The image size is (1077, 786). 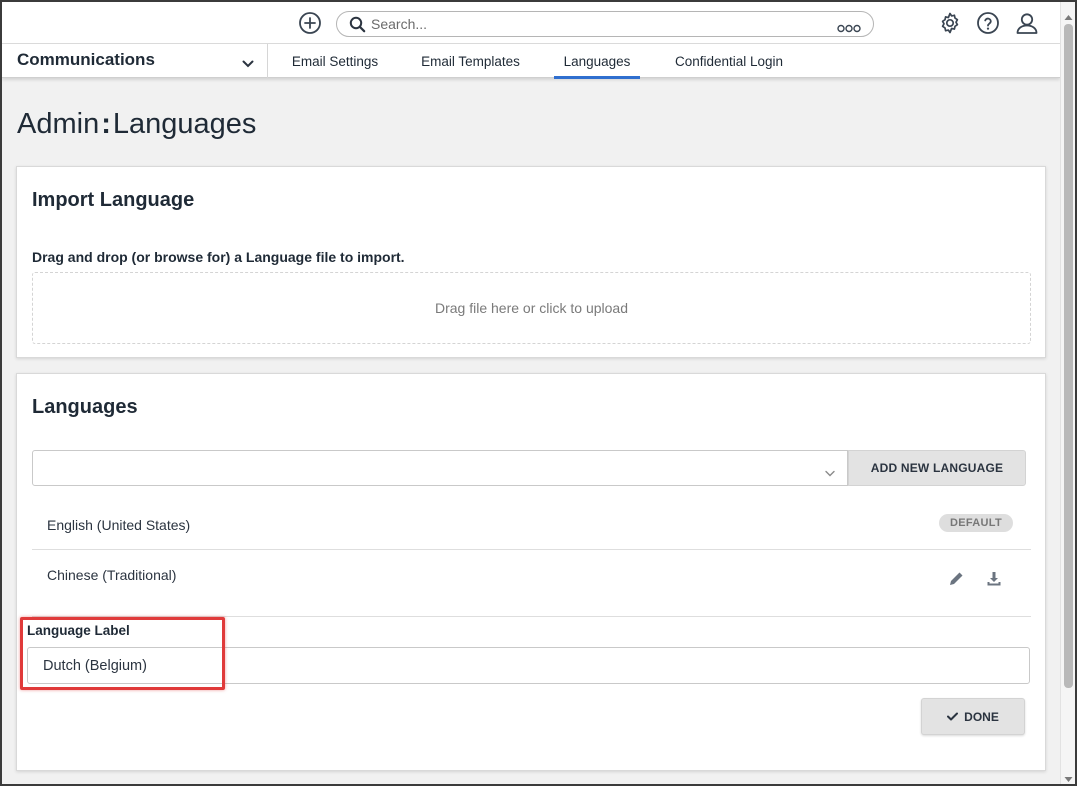 I want to click on file-dropzone: Drag file here or click to upload, so click(x=531, y=308).